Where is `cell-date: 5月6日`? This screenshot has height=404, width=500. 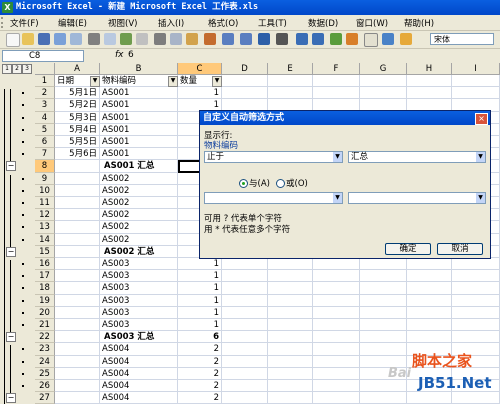
cell-date: 5月6日 is located at coordinates (77, 154).